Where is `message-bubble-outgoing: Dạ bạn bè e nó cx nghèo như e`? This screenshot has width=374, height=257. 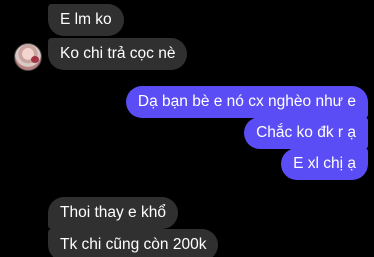 message-bubble-outgoing: Dạ bạn bè e nó cx nghèo như e is located at coordinates (246, 102).